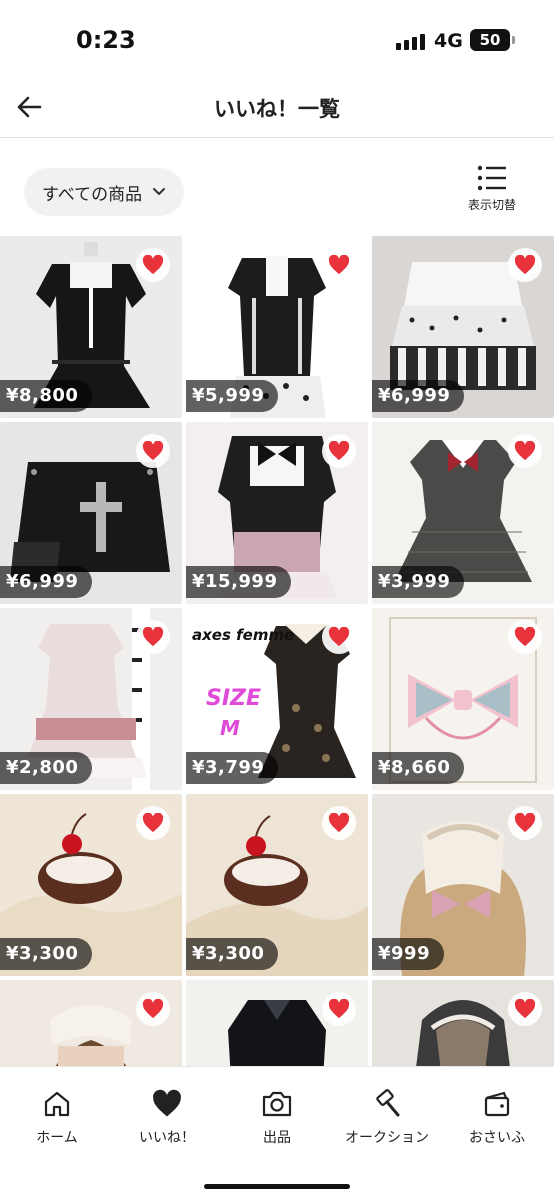  What do you see at coordinates (46, 768) in the screenshot?
I see `price-tag: ¥2,800` at bounding box center [46, 768].